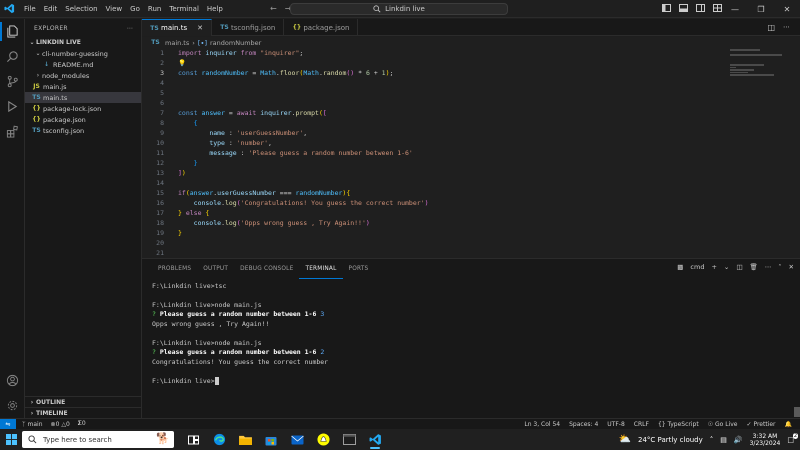  Describe the element at coordinates (8, 424) in the screenshot. I see `remote-icon: ⇋` at that location.